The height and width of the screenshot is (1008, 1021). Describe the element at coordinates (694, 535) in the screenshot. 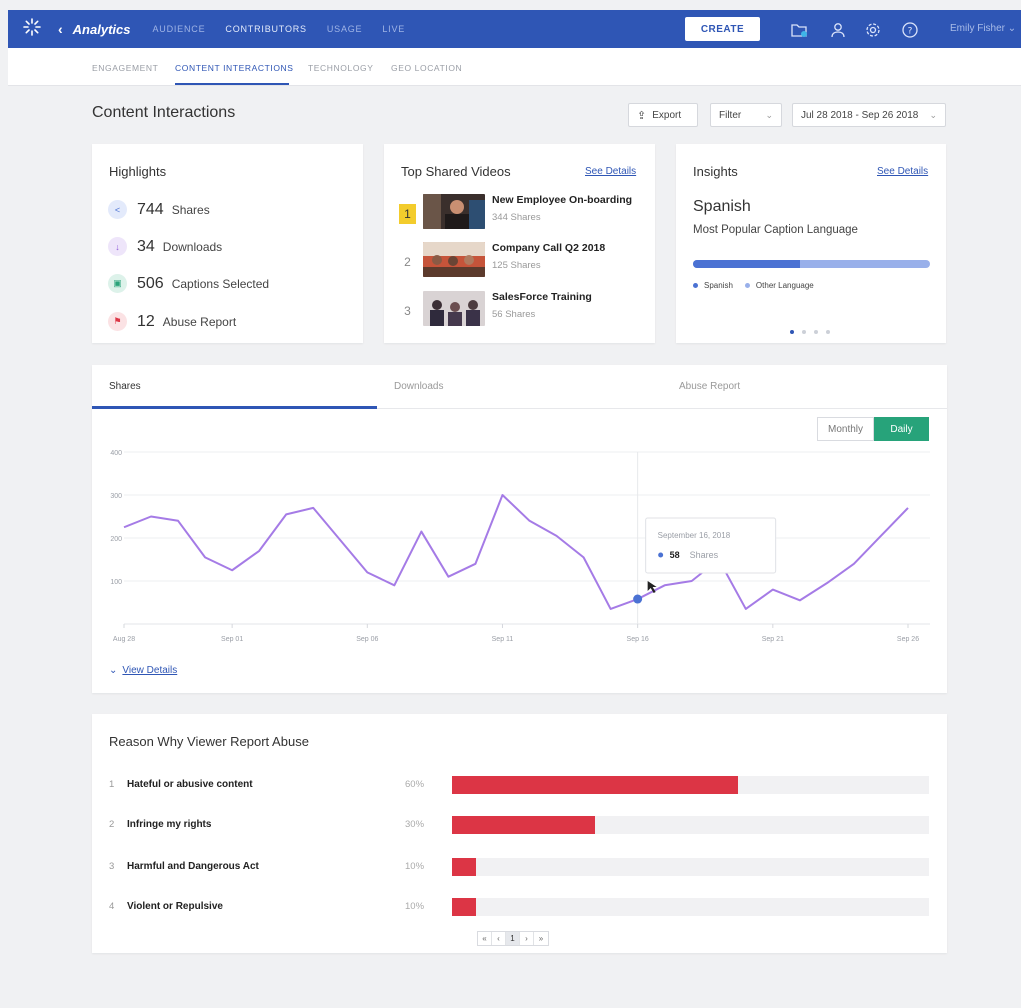

I see `tooltip-date: September 16, 2018` at that location.